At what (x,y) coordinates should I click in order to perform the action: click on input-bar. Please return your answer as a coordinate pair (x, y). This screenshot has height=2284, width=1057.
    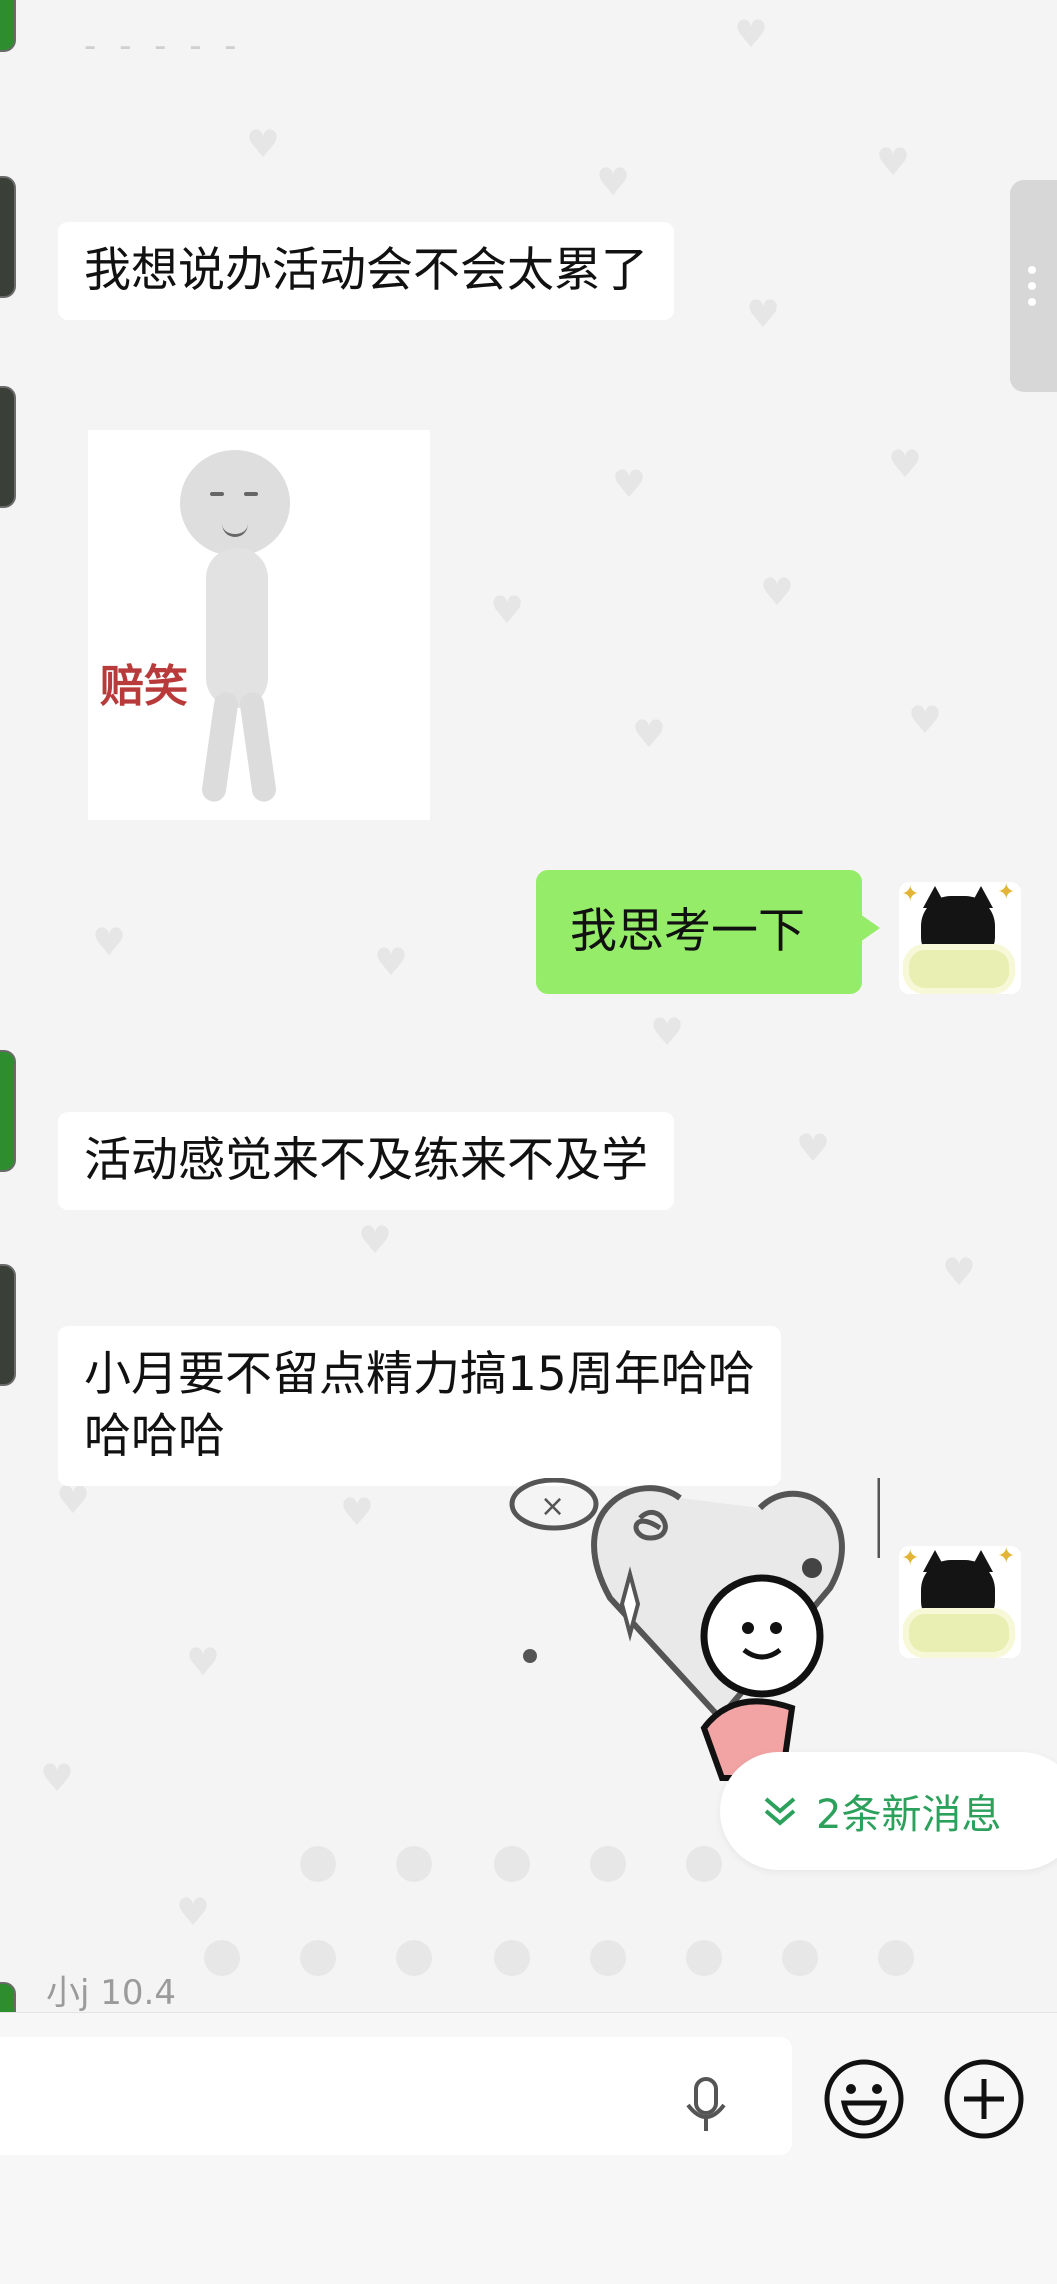
    Looking at the image, I should click on (528, 2148).